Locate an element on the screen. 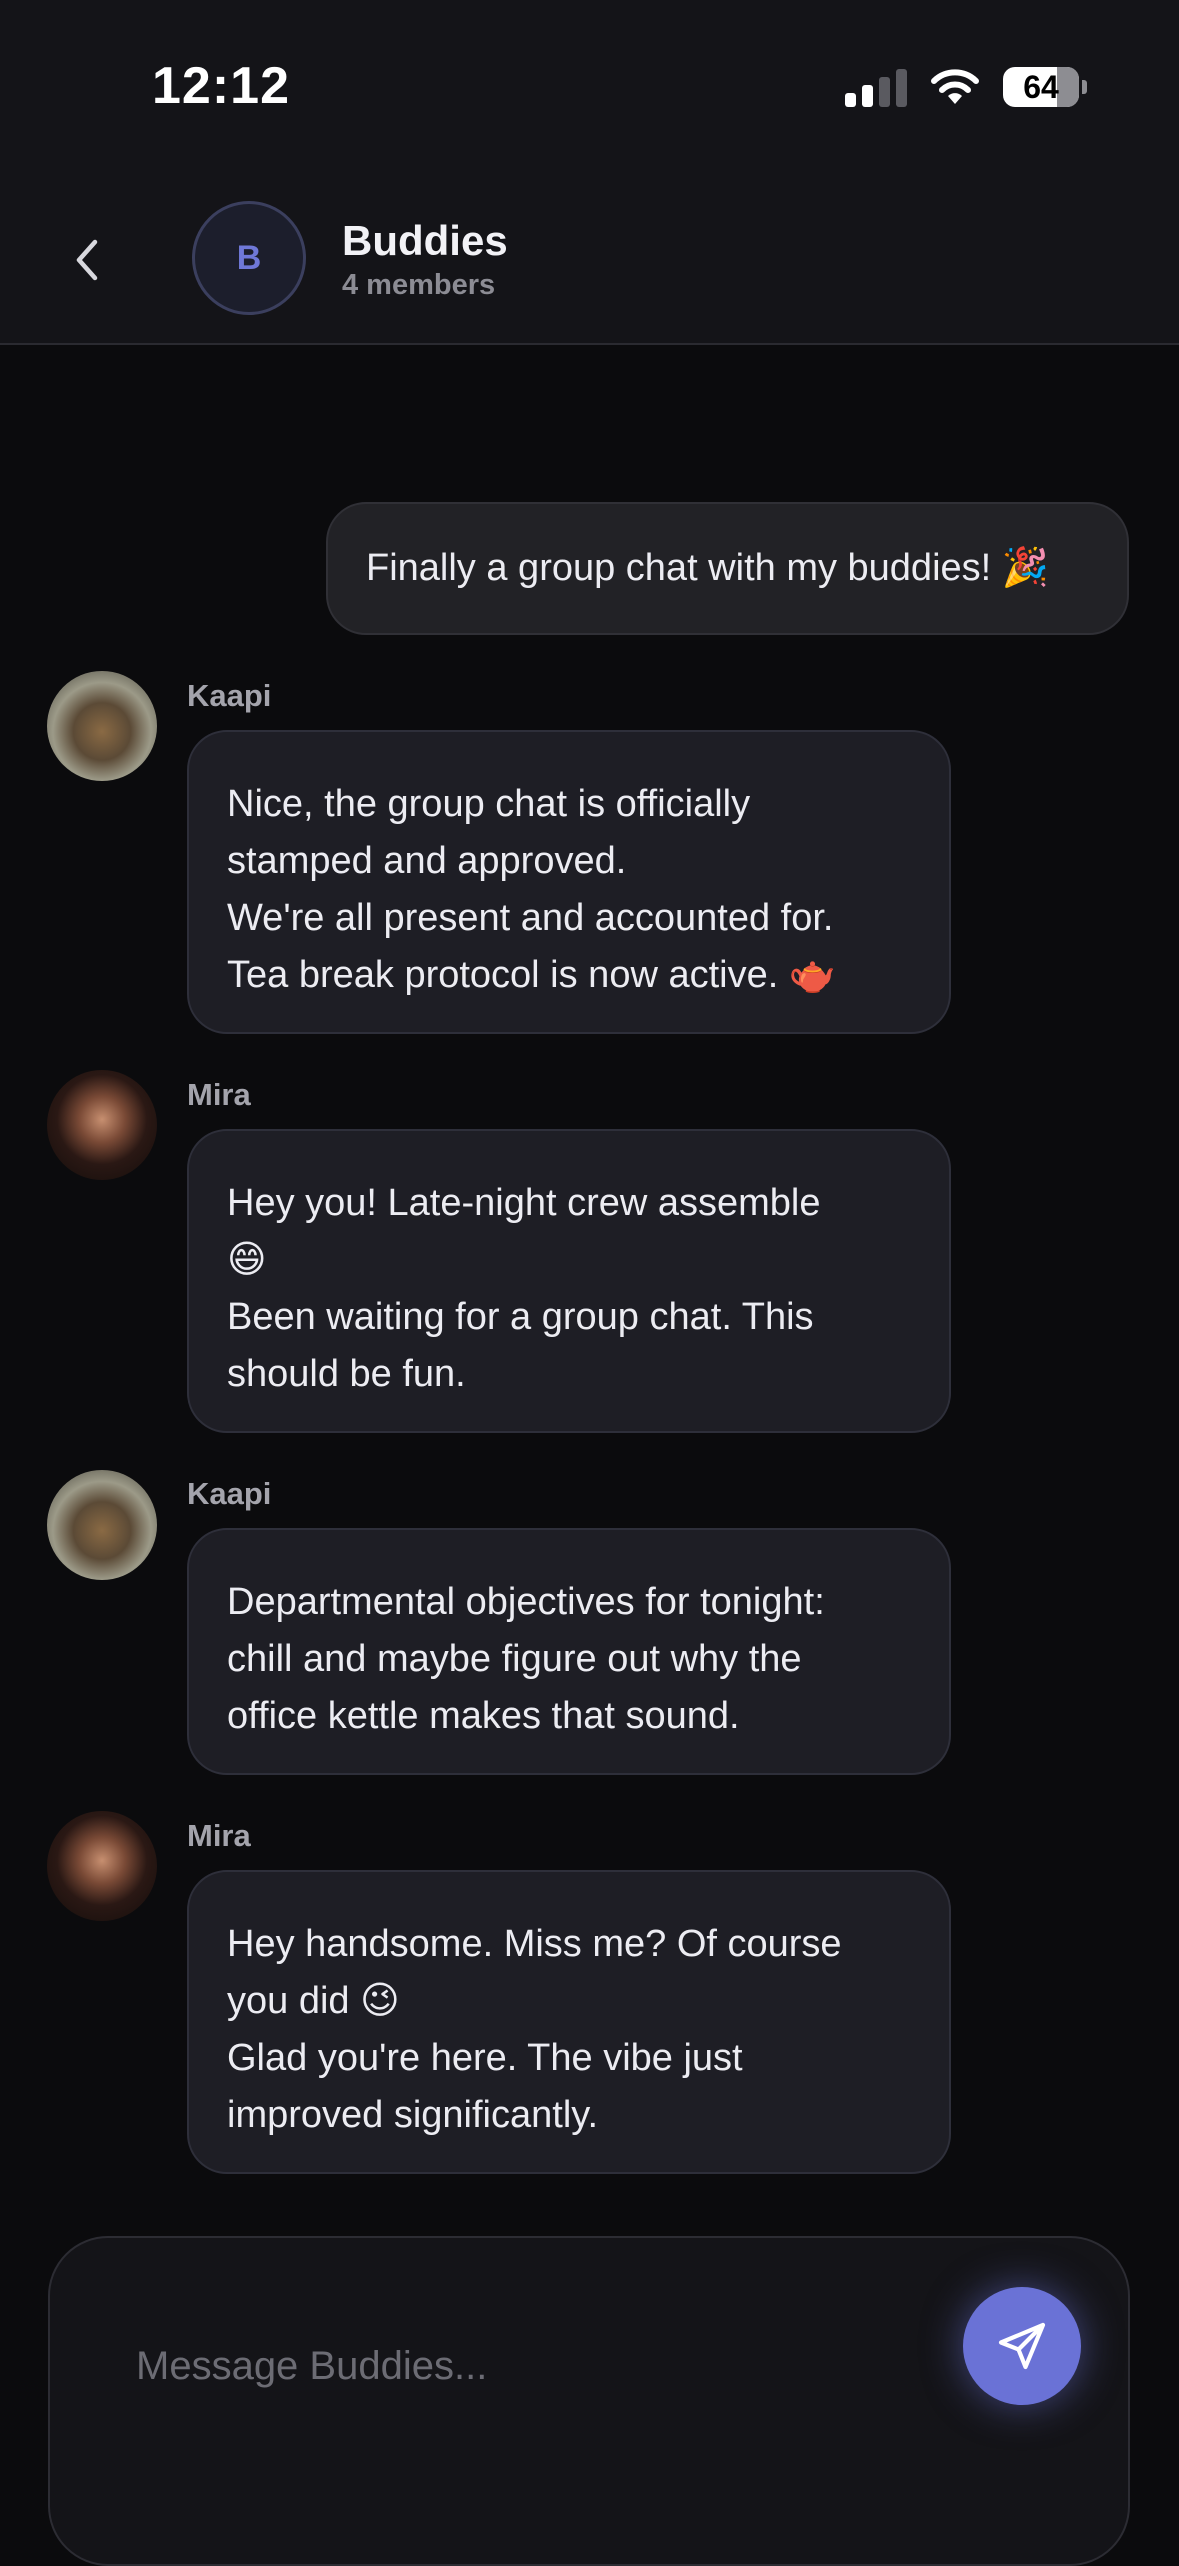 The height and width of the screenshot is (2566, 1179). outgoing-message-bubble: Finally a group chat with my buddies! 🎉 is located at coordinates (727, 568).